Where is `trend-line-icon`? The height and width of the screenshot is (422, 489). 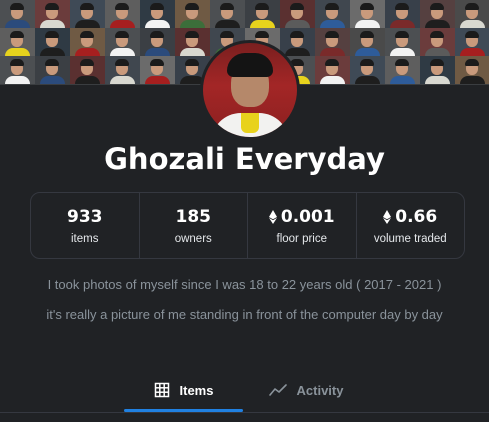
trend-line-icon is located at coordinates (277, 390).